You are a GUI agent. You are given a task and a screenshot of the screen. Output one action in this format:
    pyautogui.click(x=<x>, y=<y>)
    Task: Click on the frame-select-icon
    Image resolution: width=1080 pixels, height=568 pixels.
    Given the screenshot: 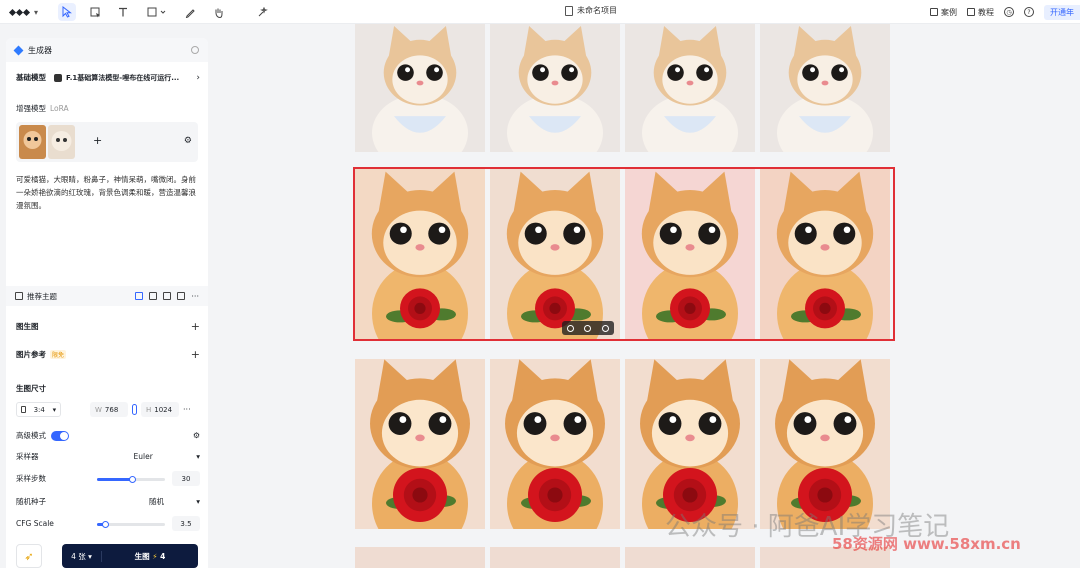 What is the action you would take?
    pyautogui.click(x=95, y=12)
    